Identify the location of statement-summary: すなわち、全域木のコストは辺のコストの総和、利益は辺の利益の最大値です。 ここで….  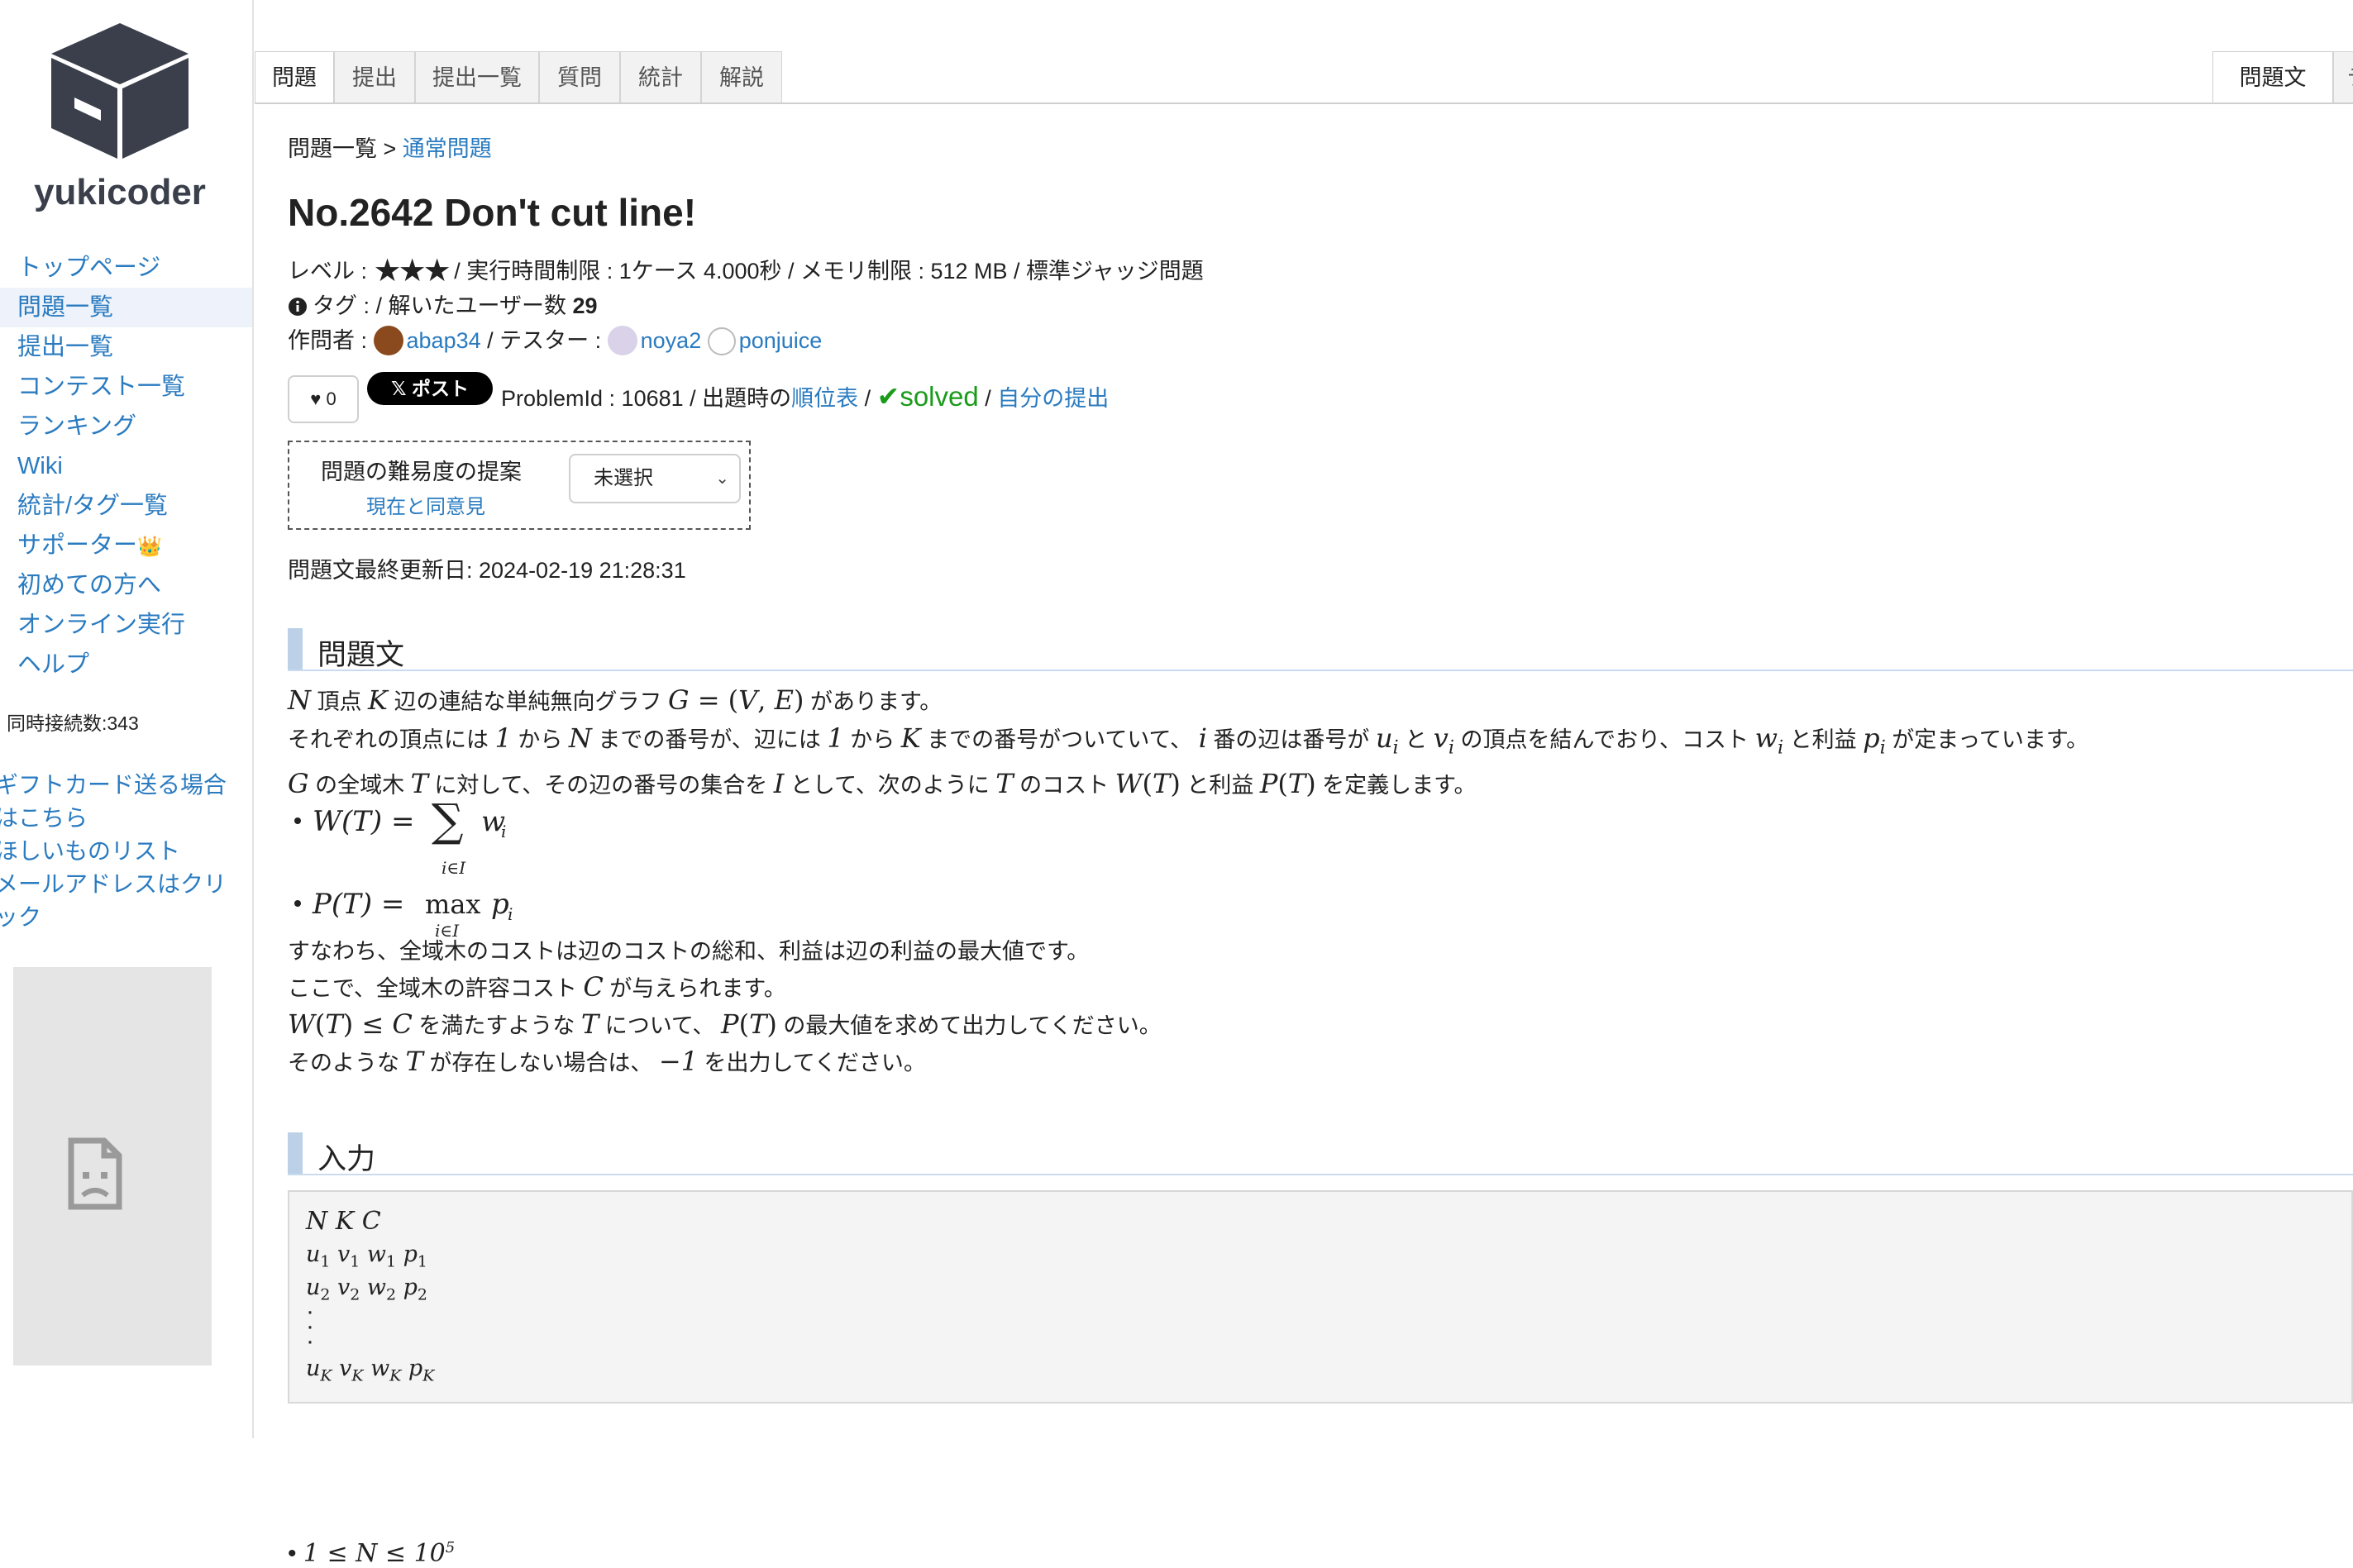
(1321, 1007).